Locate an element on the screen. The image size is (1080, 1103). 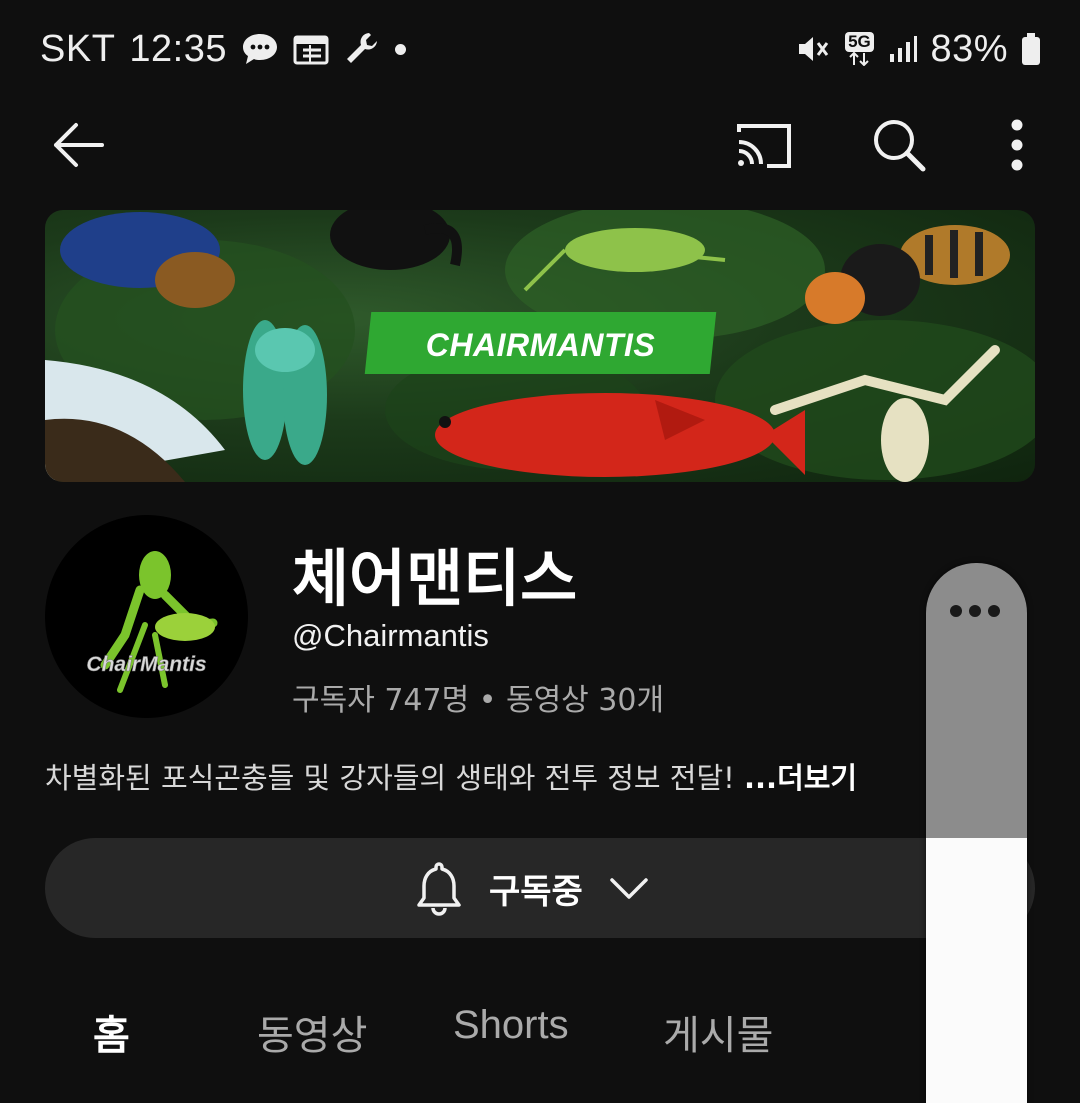
tab-home: 홈 is located at coordinates (111, 1032).